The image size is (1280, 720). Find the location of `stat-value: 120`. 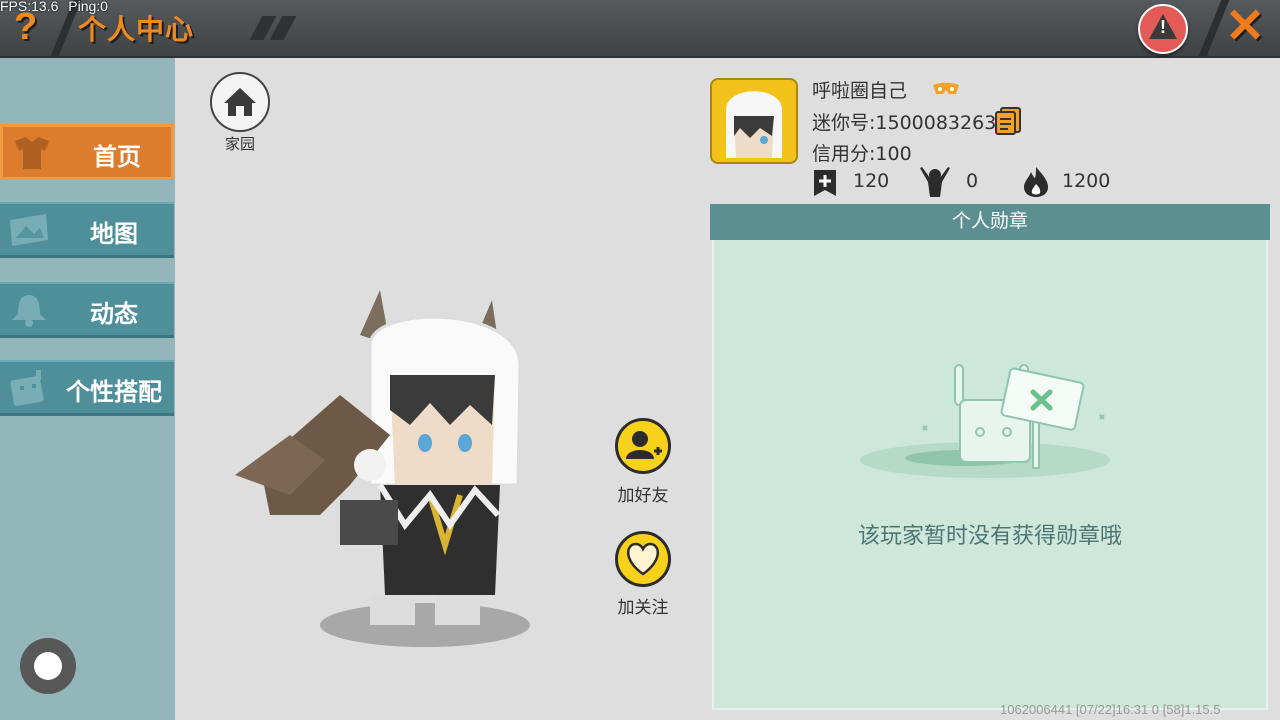

stat-value: 120 is located at coordinates (871, 181).